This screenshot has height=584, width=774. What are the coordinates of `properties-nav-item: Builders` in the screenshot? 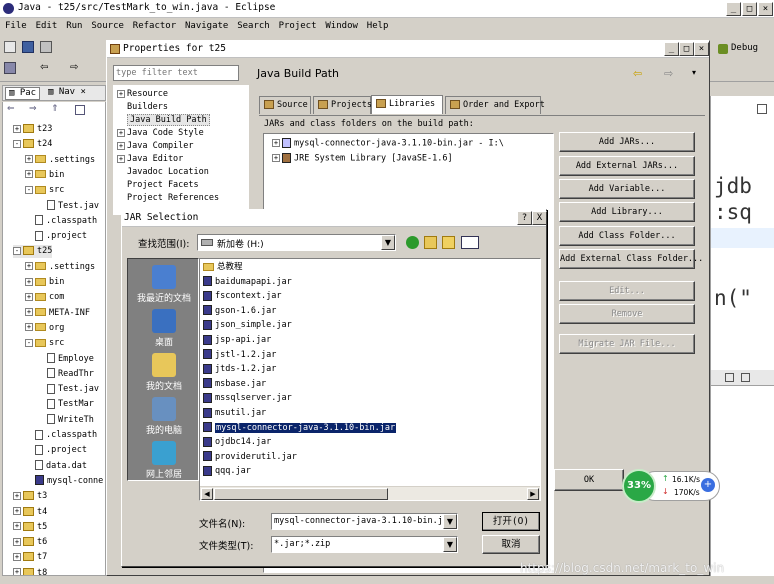 It's located at (142, 107).